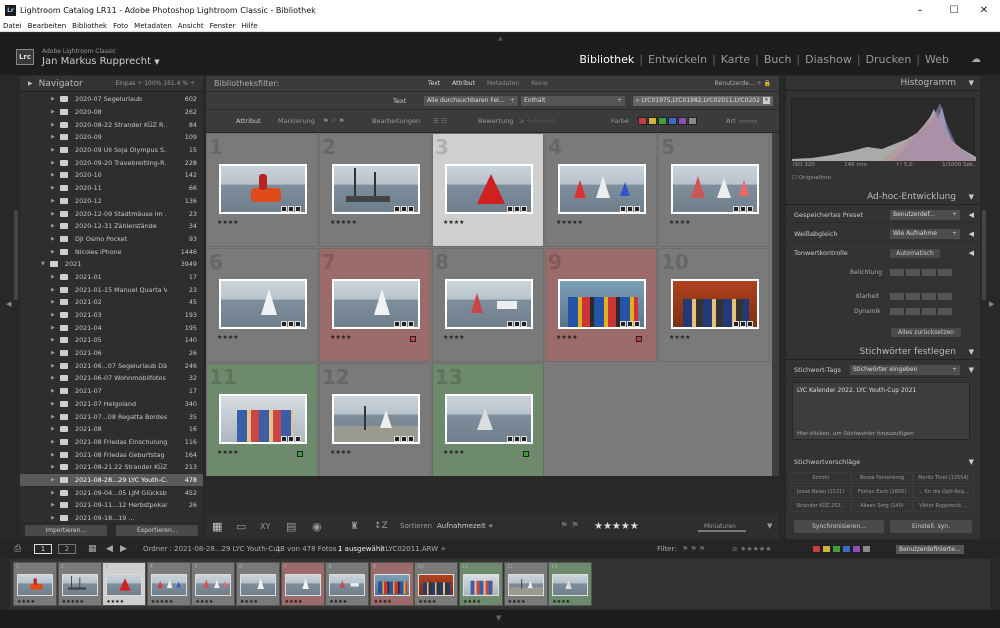  I want to click on photo-cell: 5 ★★★★, so click(714, 190).